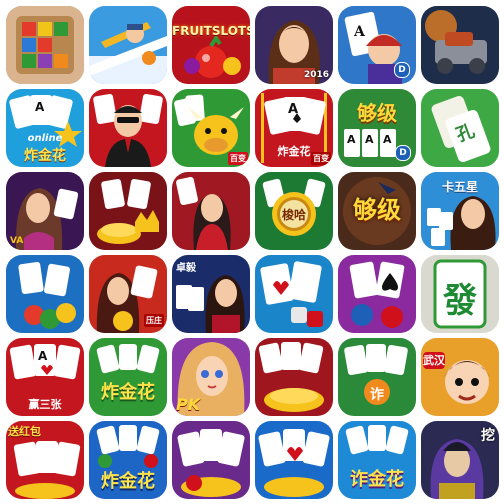 The width and height of the screenshot is (504, 504). I want to click on blocks-puzzle-art, so click(45, 45).